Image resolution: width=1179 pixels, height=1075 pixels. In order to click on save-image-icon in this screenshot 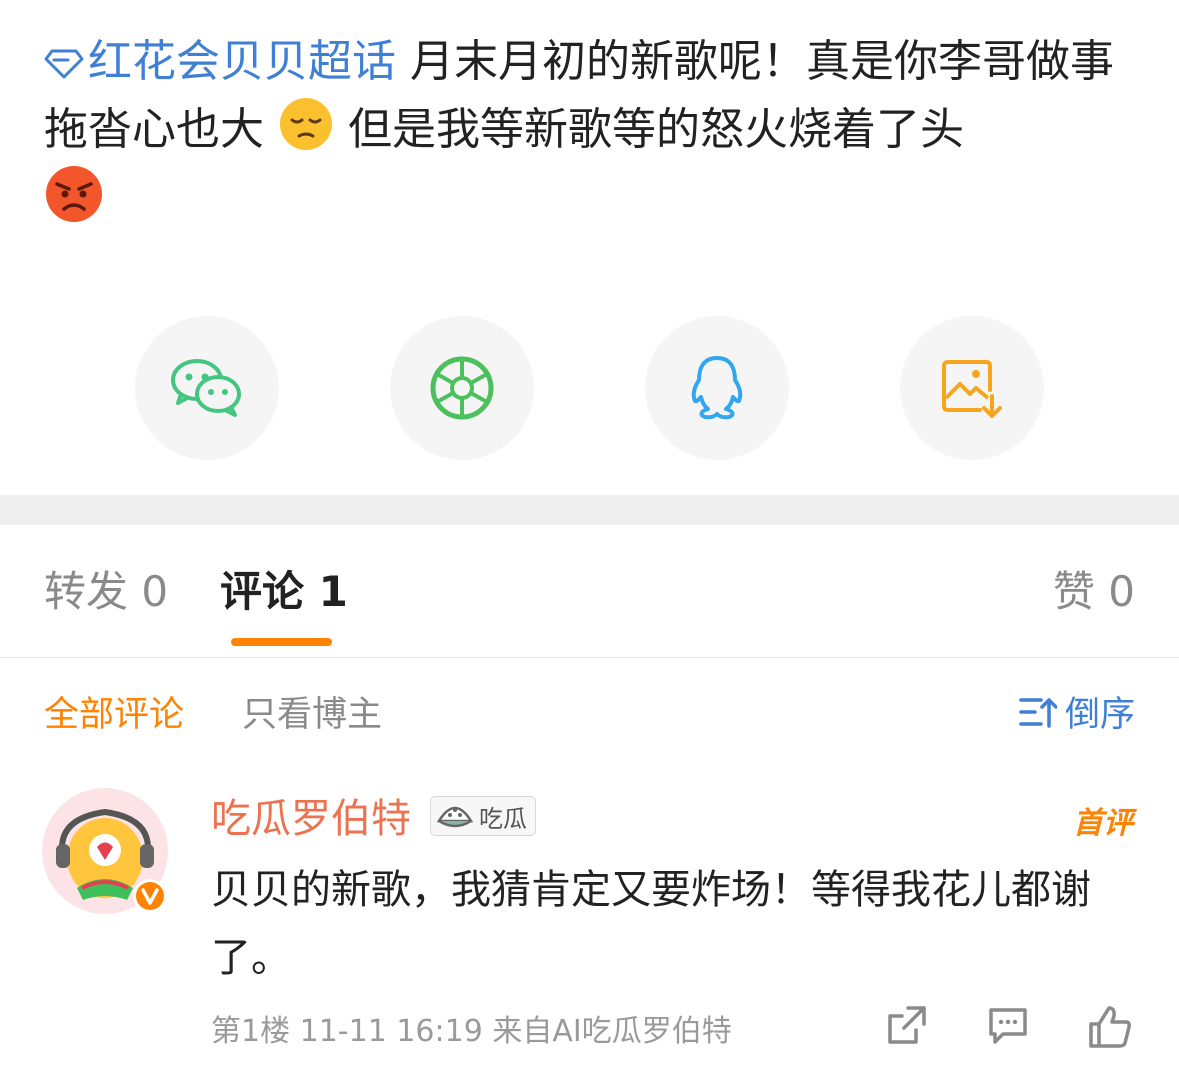, I will do `click(972, 389)`.